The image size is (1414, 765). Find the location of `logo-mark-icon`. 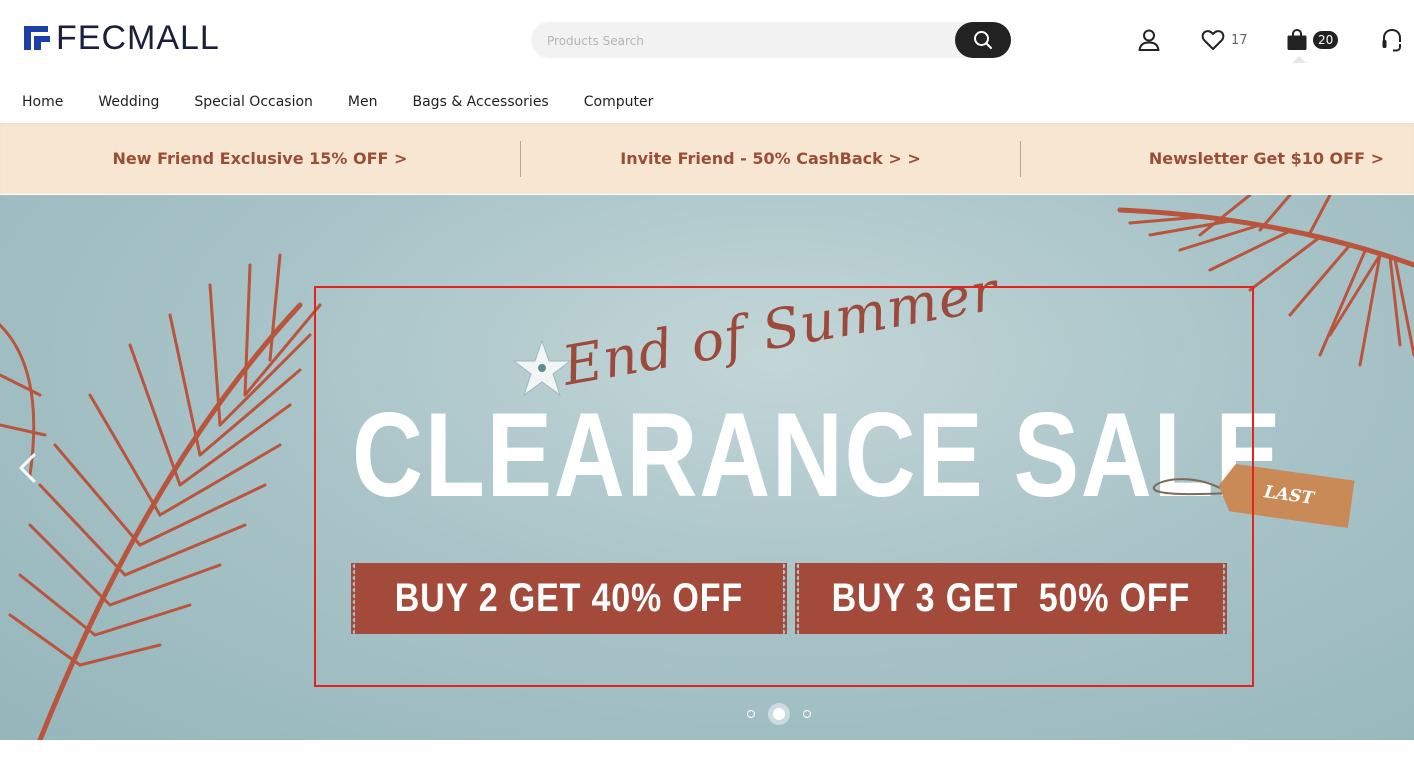

logo-mark-icon is located at coordinates (37, 38).